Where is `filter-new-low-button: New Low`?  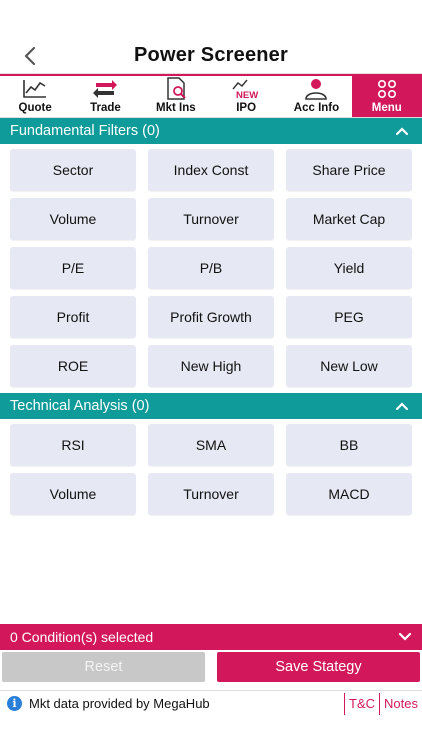
filter-new-low-button: New Low is located at coordinates (349, 366).